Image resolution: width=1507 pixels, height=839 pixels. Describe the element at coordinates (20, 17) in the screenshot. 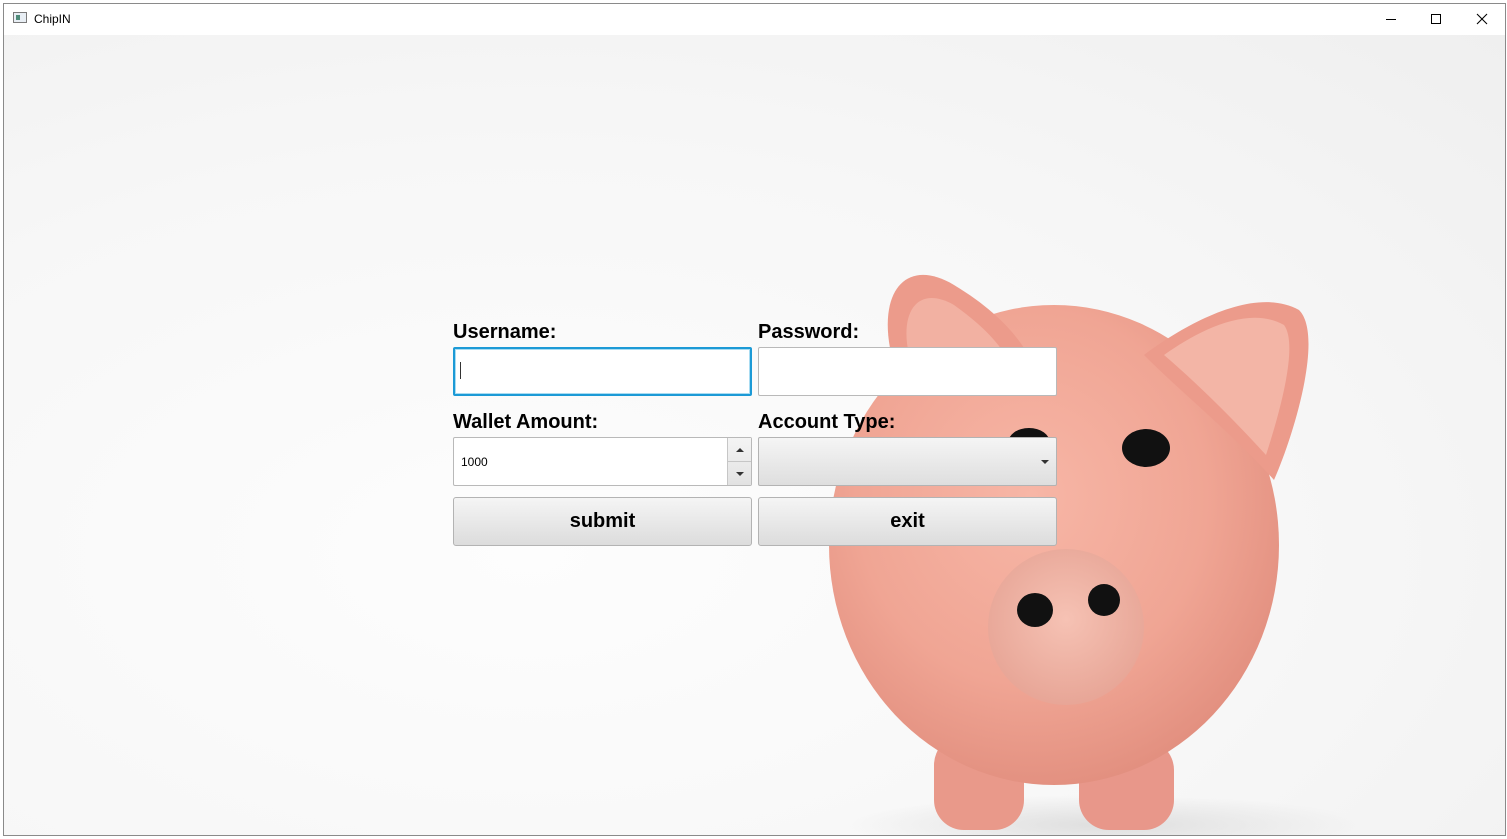

I see `app-window-icon` at that location.